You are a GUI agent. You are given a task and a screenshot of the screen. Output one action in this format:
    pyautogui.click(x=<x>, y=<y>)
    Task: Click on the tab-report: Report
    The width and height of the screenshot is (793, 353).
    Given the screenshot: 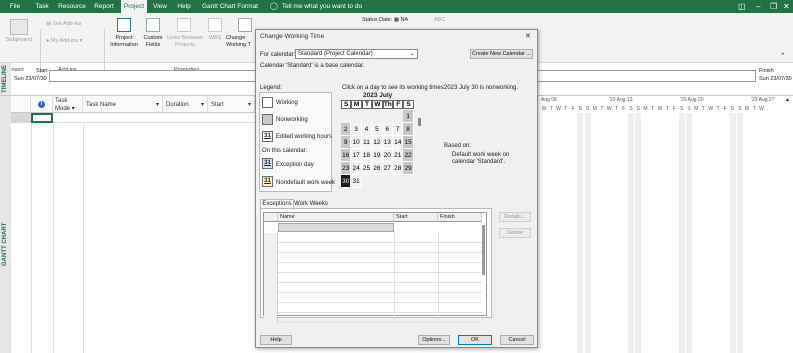 What is the action you would take?
    pyautogui.click(x=104, y=6)
    